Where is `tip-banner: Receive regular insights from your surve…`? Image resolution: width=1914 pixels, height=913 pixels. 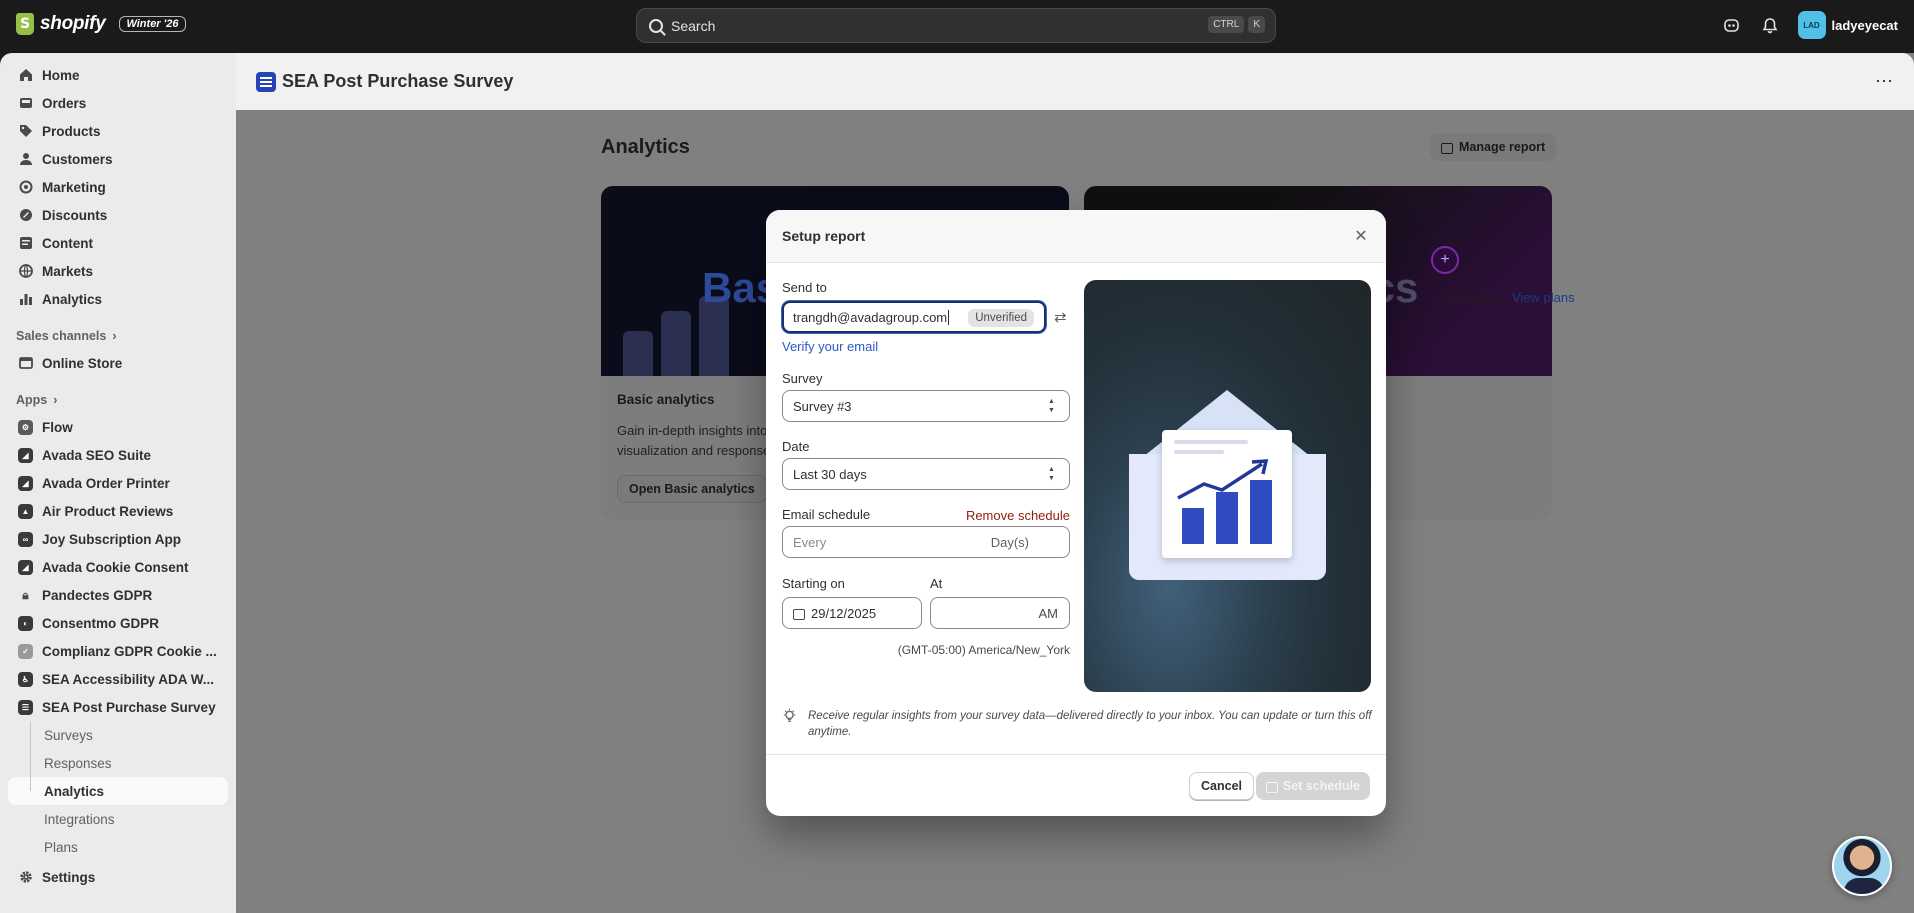 tip-banner: Receive regular insights from your surve… is located at coordinates (1077, 724).